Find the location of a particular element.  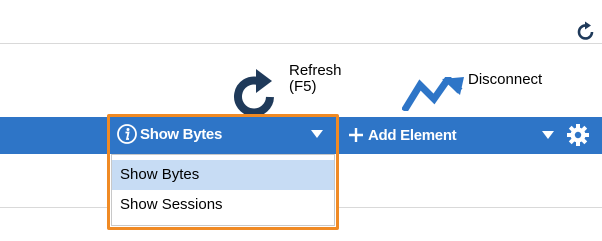

dropdown-item-show-sessions: Show Sessions is located at coordinates (223, 205).